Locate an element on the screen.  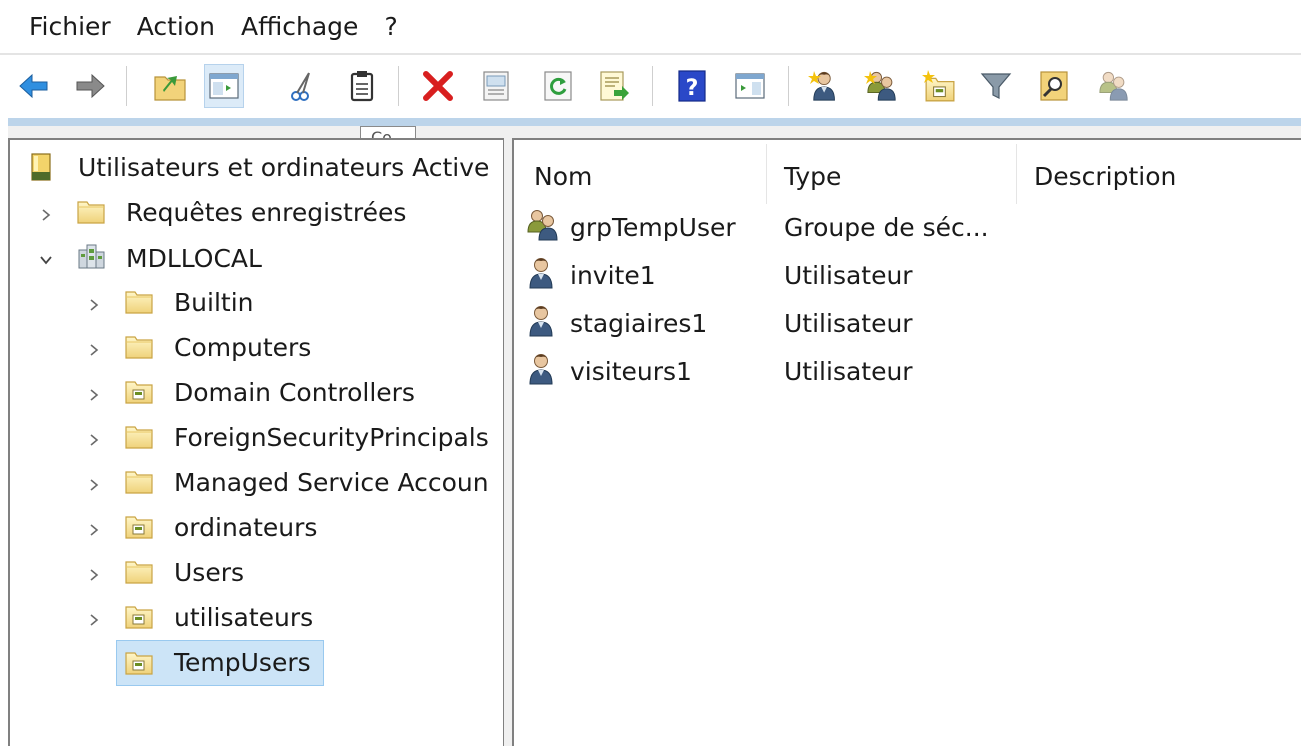
tree-item-tempusers: TempUsers is located at coordinates (242, 663).